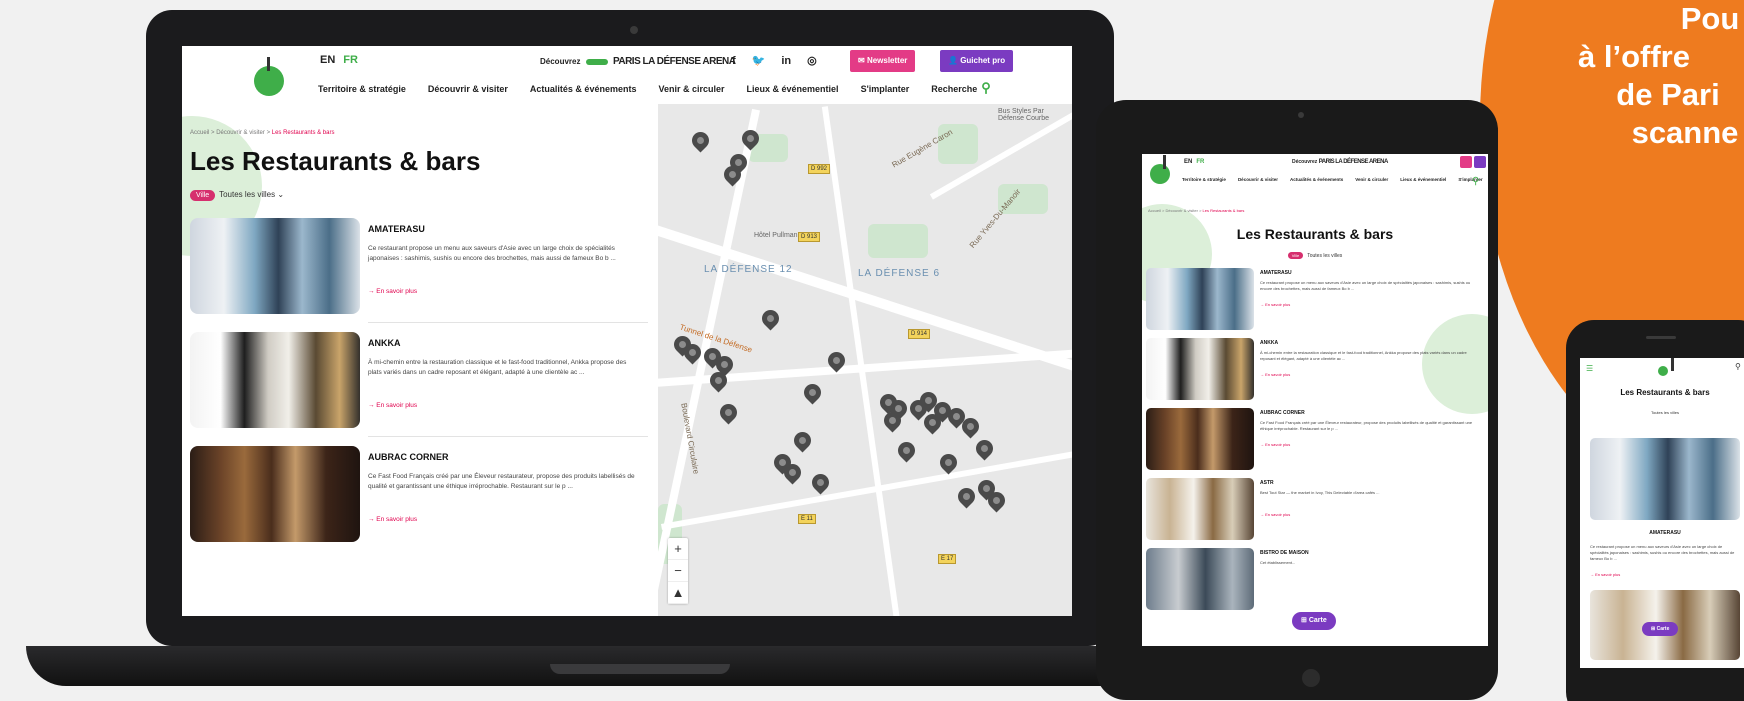 The width and height of the screenshot is (1744, 701). I want to click on zoom-out-button: −, so click(678, 571).